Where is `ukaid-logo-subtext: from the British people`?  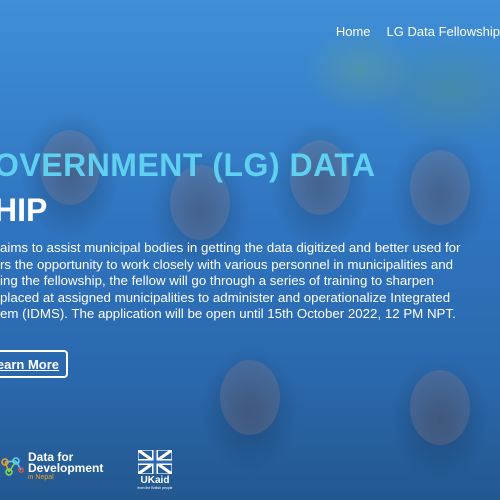 ukaid-logo-subtext: from the British people is located at coordinates (155, 488).